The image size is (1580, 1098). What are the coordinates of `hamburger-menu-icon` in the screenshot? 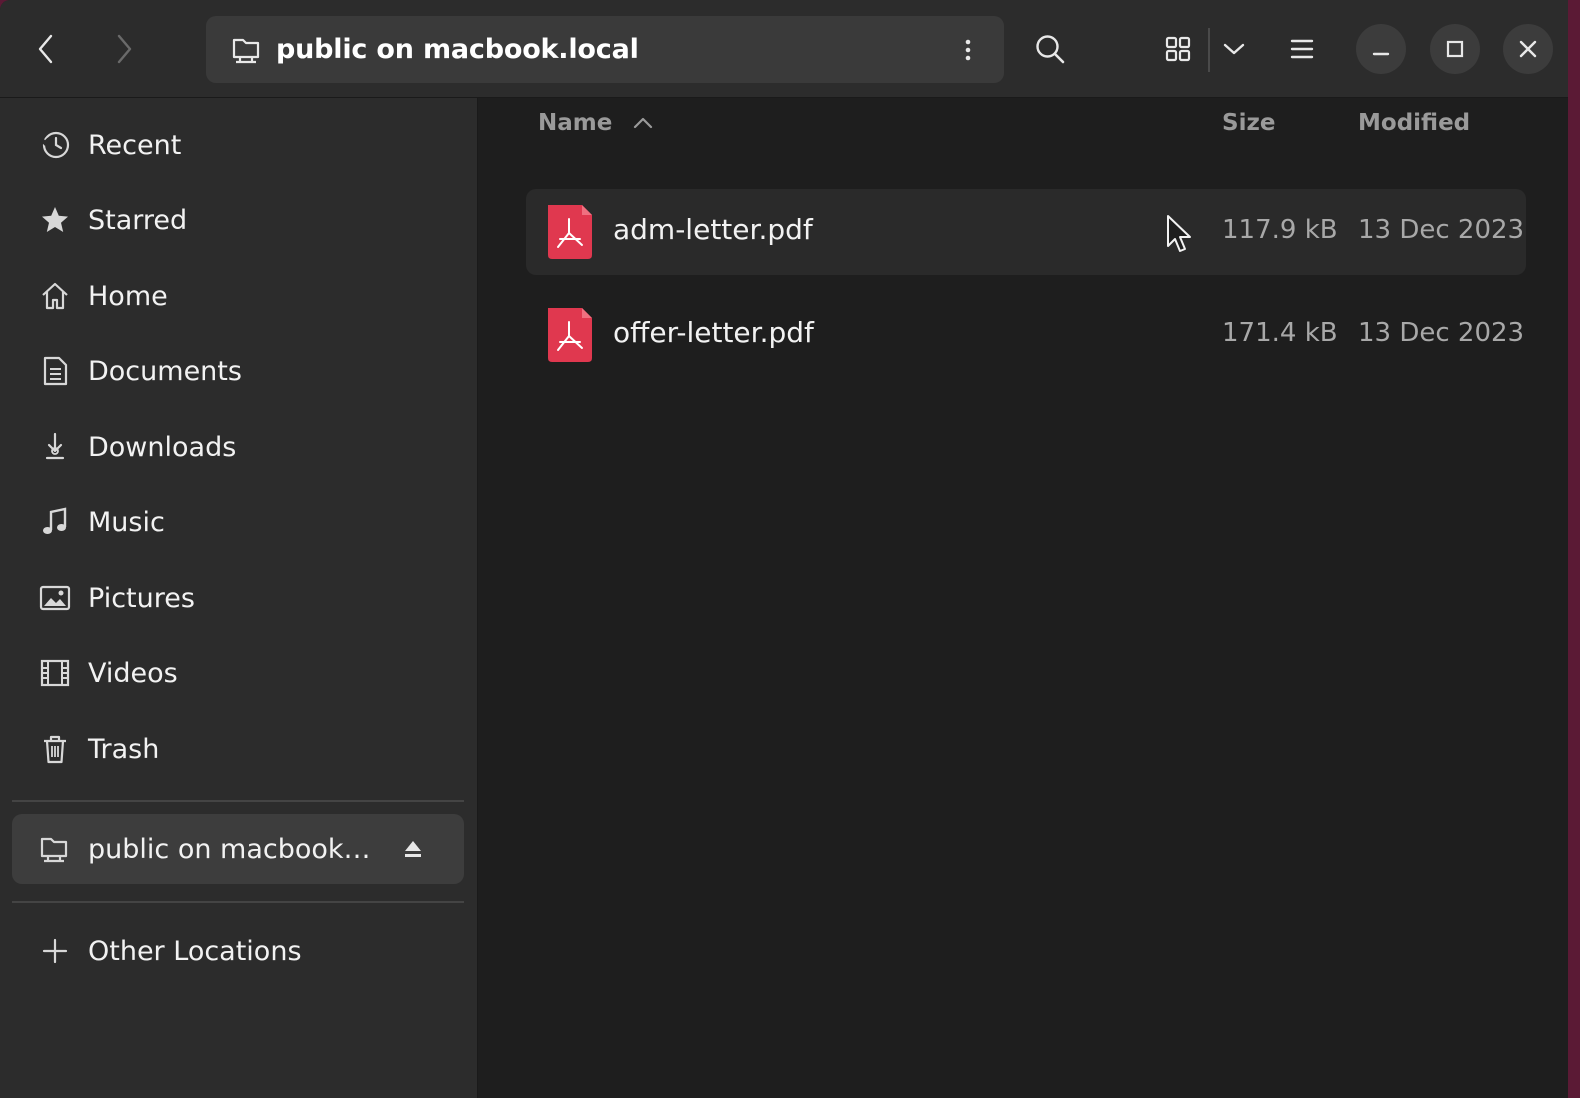 It's located at (1302, 49).